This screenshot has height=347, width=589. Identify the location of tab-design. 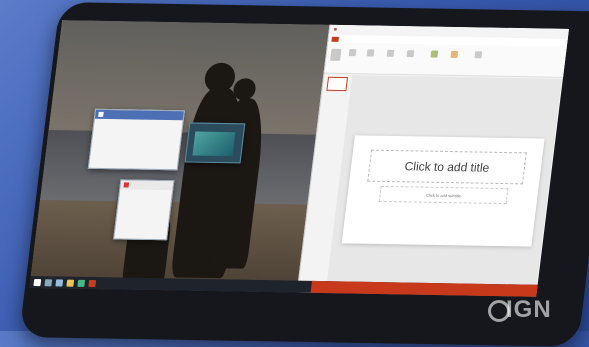
(362, 39).